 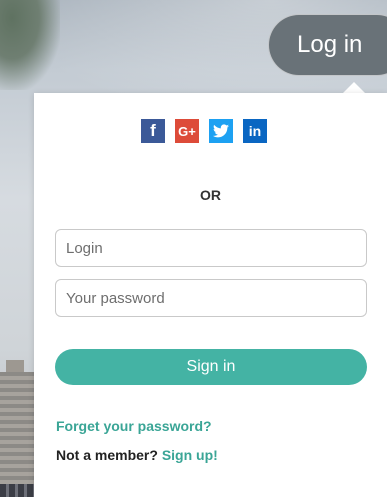 I want to click on facebook-login-button: f, so click(x=153, y=131).